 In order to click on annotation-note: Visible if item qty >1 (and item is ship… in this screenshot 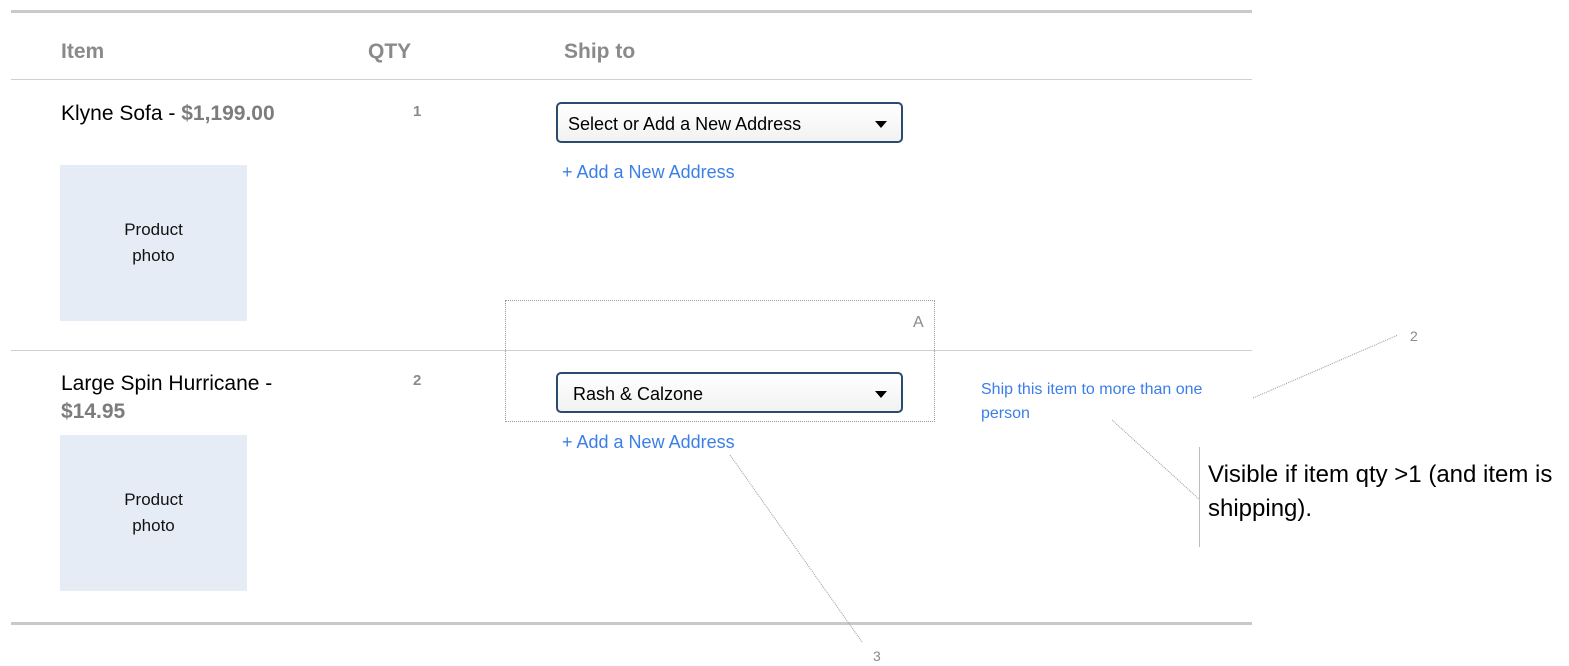, I will do `click(1380, 491)`.